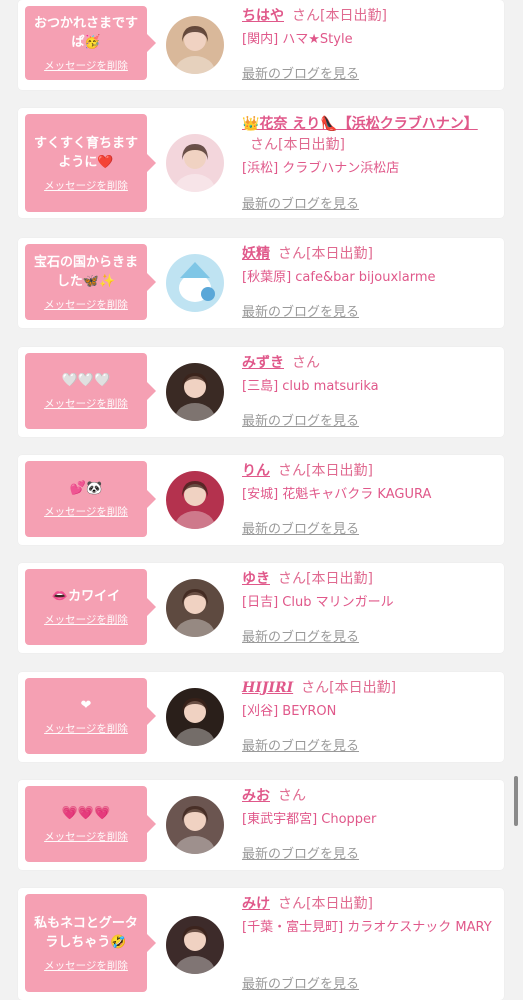 The image size is (523, 1000). I want to click on message-bubble: 💗💗💗 メッセージを削除, so click(90, 824).